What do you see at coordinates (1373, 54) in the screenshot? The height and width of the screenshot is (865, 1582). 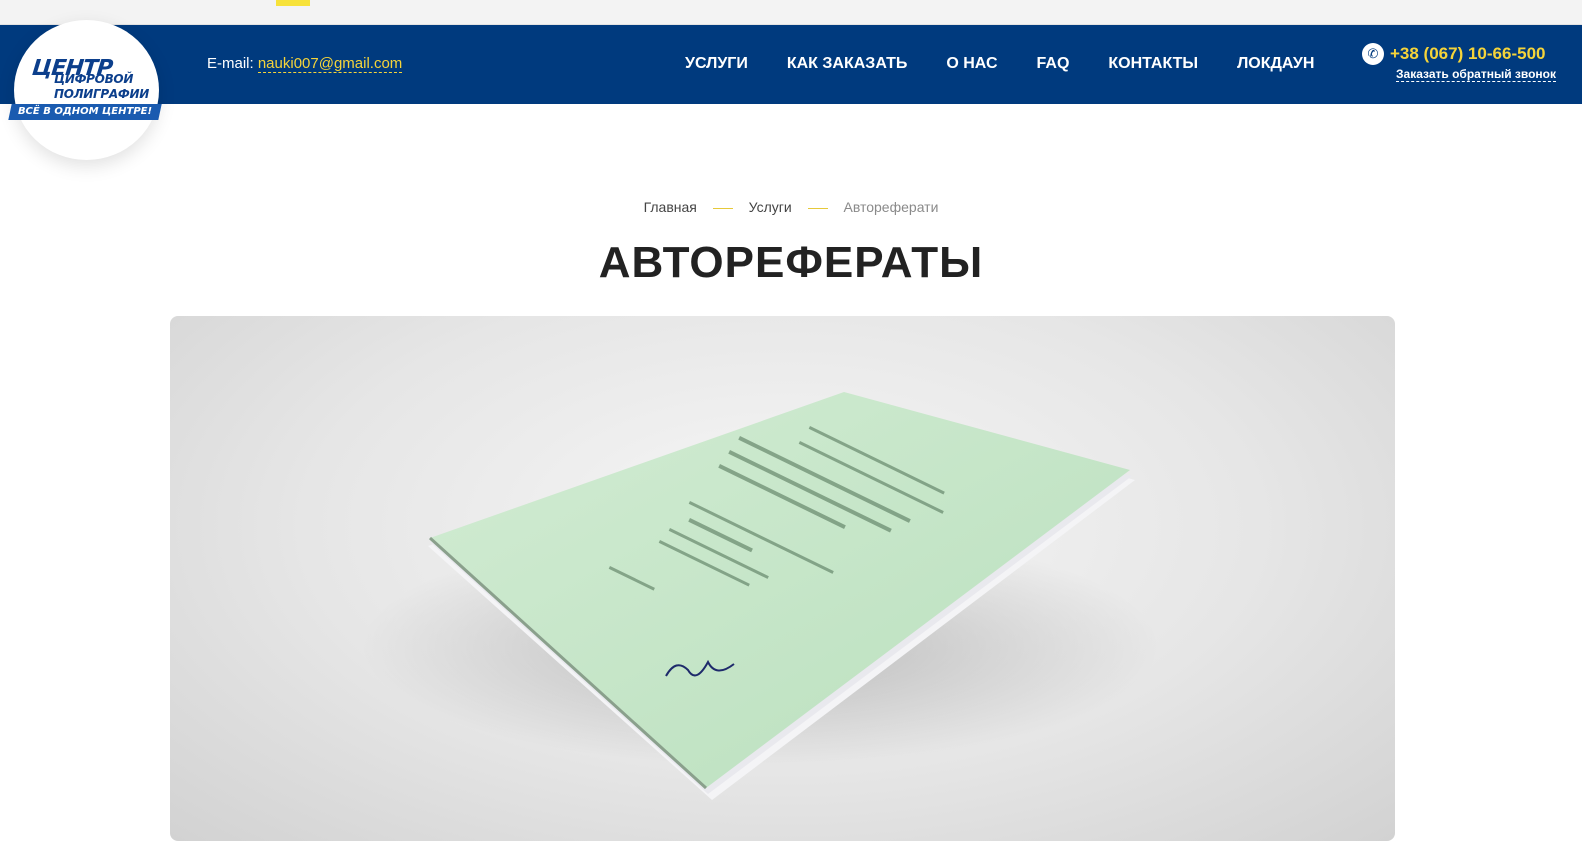 I see `phone-icon: ✆` at bounding box center [1373, 54].